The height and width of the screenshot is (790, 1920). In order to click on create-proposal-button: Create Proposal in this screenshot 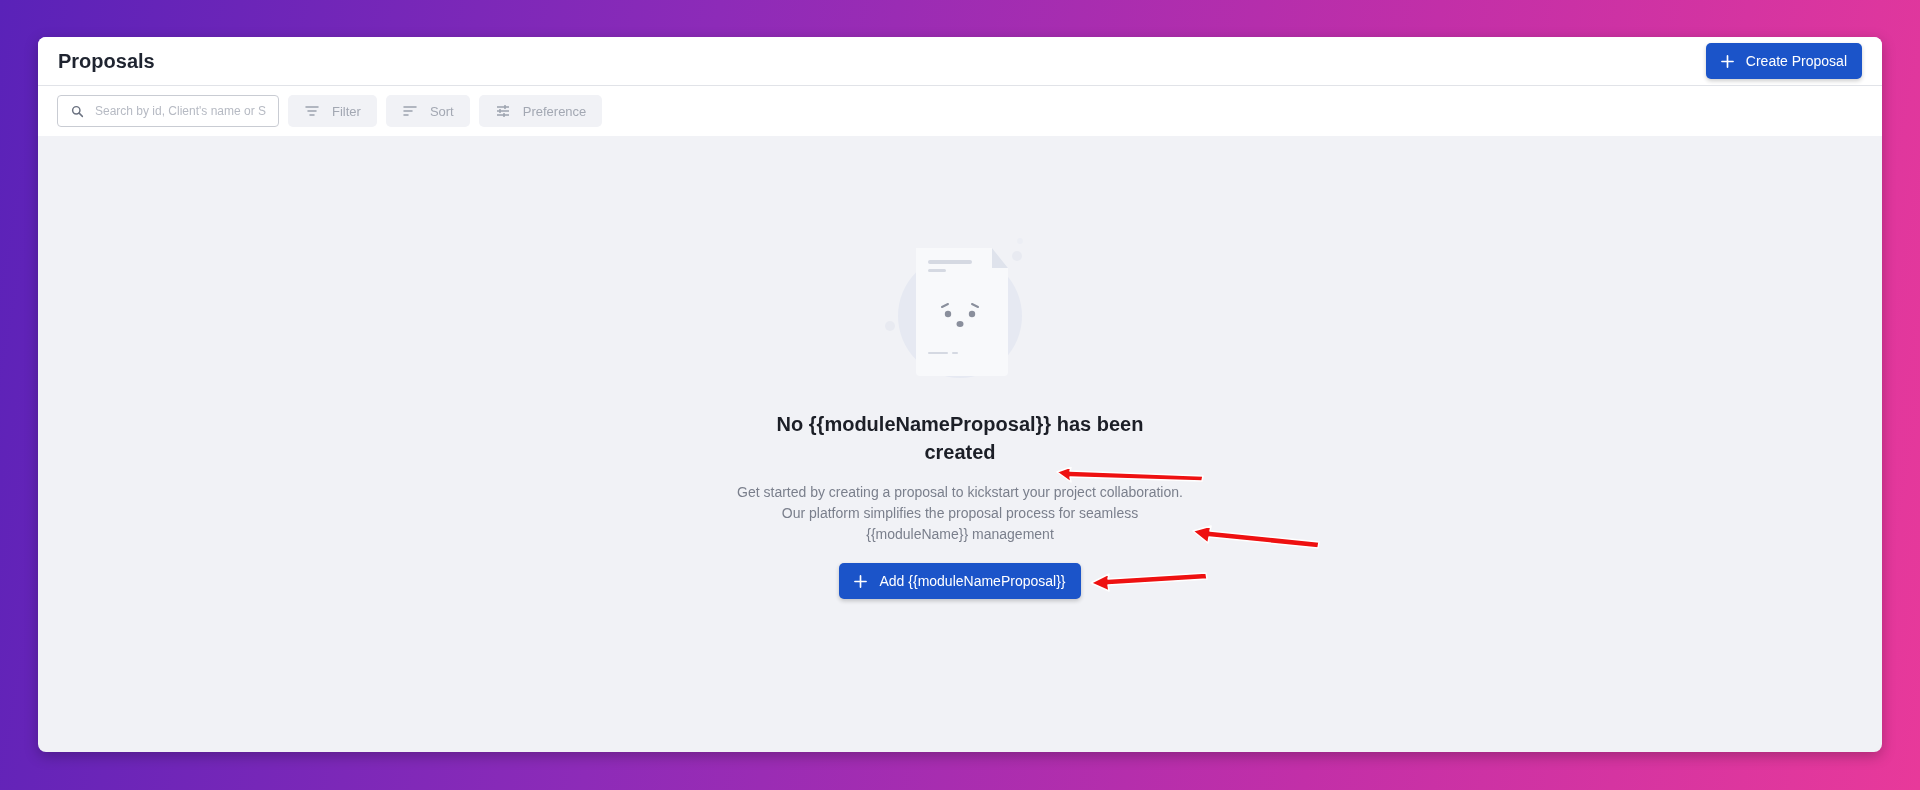, I will do `click(1783, 61)`.